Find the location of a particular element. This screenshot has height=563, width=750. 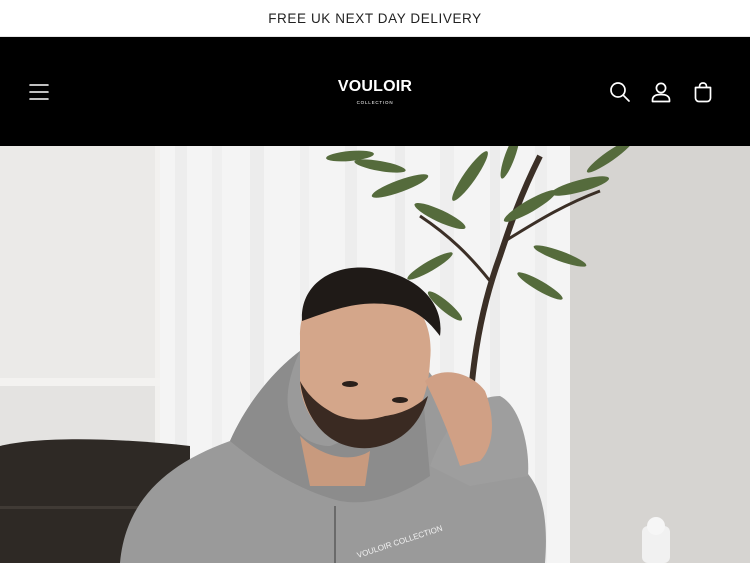

search-button is located at coordinates (620, 91).